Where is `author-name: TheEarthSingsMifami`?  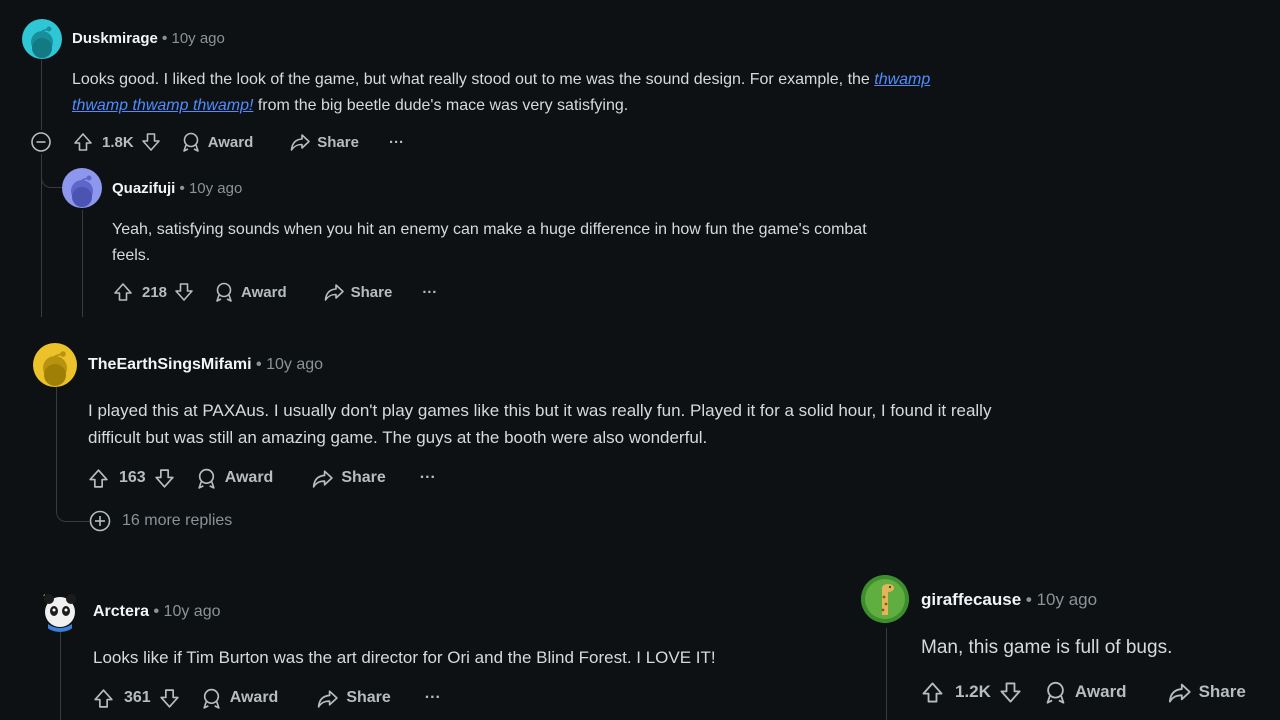 author-name: TheEarthSingsMifami is located at coordinates (170, 364).